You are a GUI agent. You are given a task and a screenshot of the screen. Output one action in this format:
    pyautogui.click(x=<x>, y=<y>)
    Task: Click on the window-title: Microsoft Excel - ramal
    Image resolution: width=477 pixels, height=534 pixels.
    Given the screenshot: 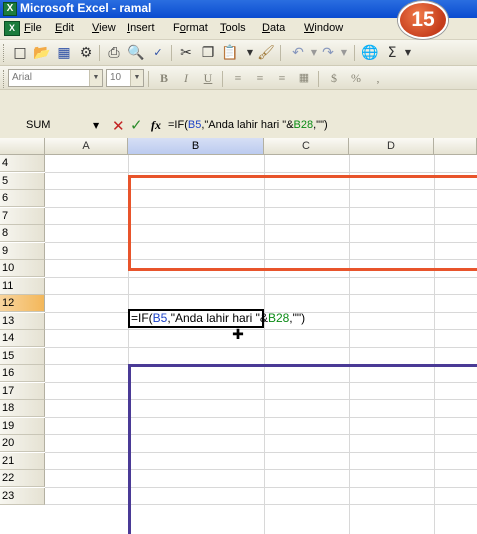 What is the action you would take?
    pyautogui.click(x=86, y=8)
    